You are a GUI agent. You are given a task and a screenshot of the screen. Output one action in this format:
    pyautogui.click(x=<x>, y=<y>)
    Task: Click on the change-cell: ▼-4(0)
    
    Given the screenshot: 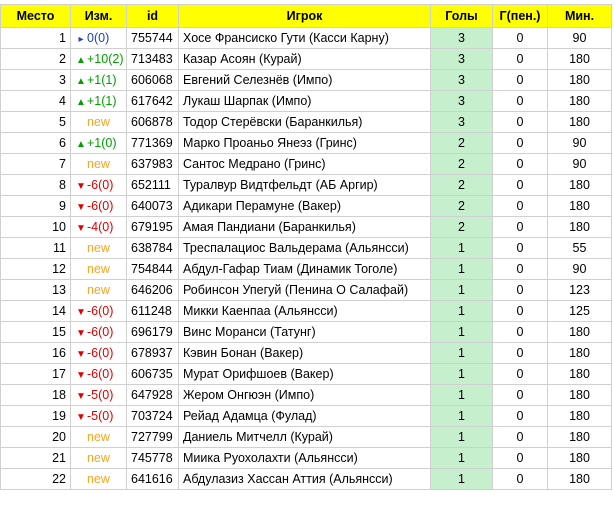 What is the action you would take?
    pyautogui.click(x=98, y=227)
    